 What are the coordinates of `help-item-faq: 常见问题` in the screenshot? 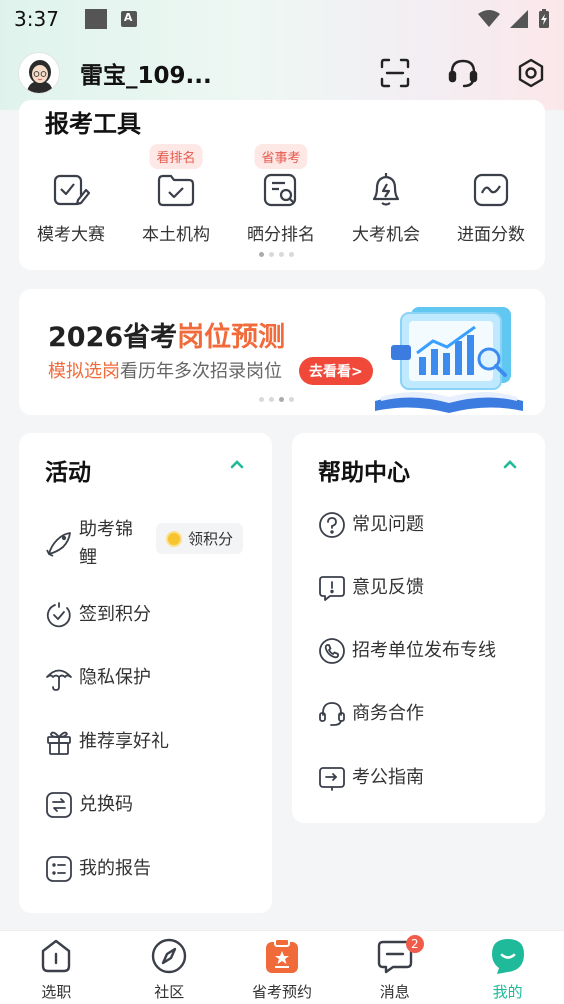 It's located at (371, 525).